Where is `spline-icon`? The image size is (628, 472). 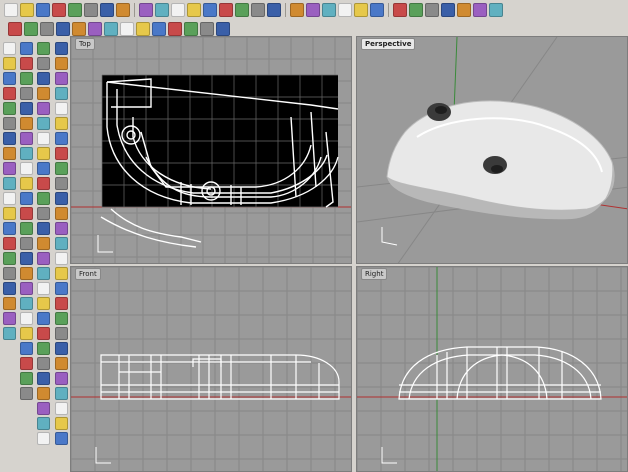
spline-icon is located at coordinates (26, 108).